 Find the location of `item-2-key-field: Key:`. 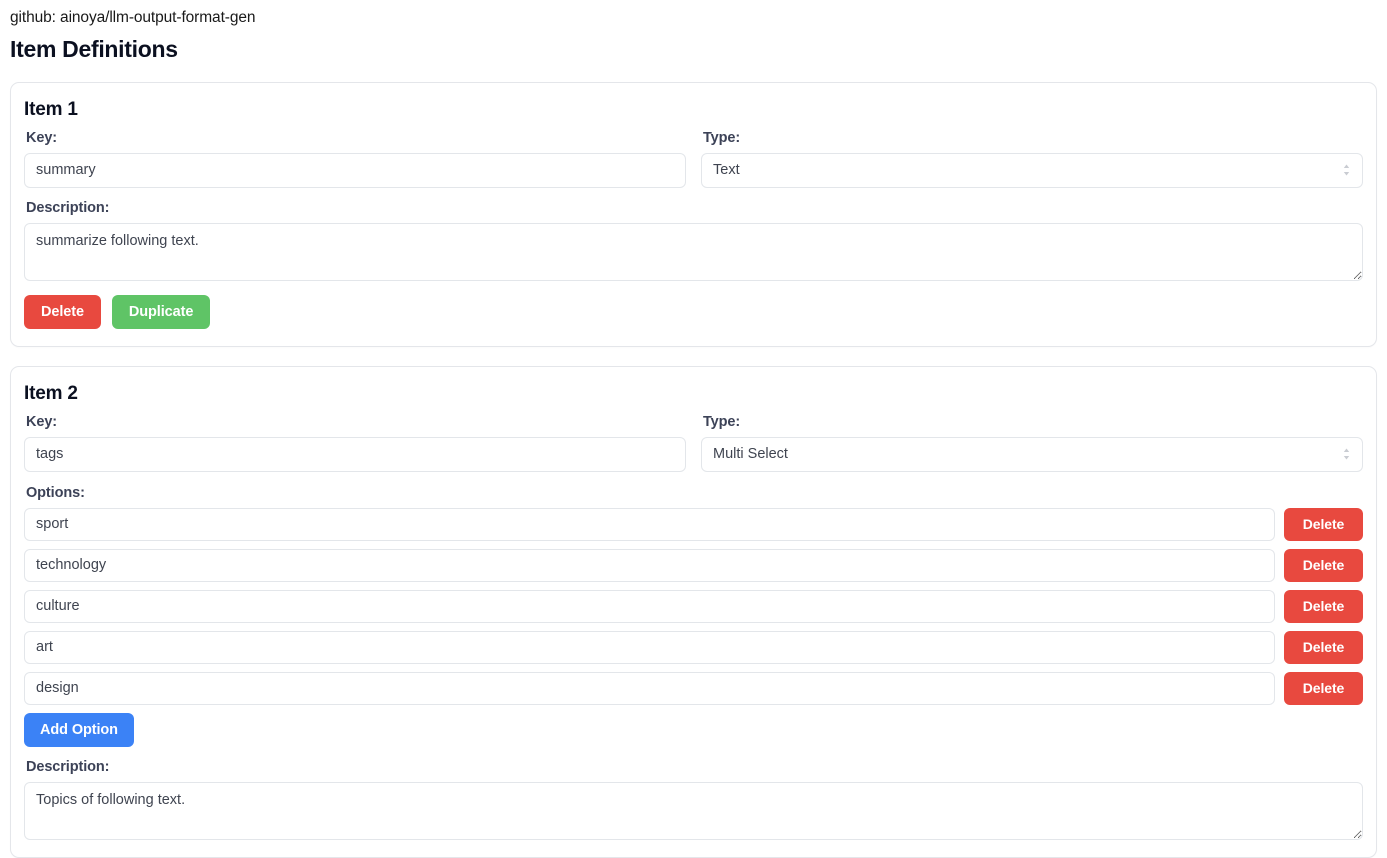

item-2-key-field: Key: is located at coordinates (355, 443).